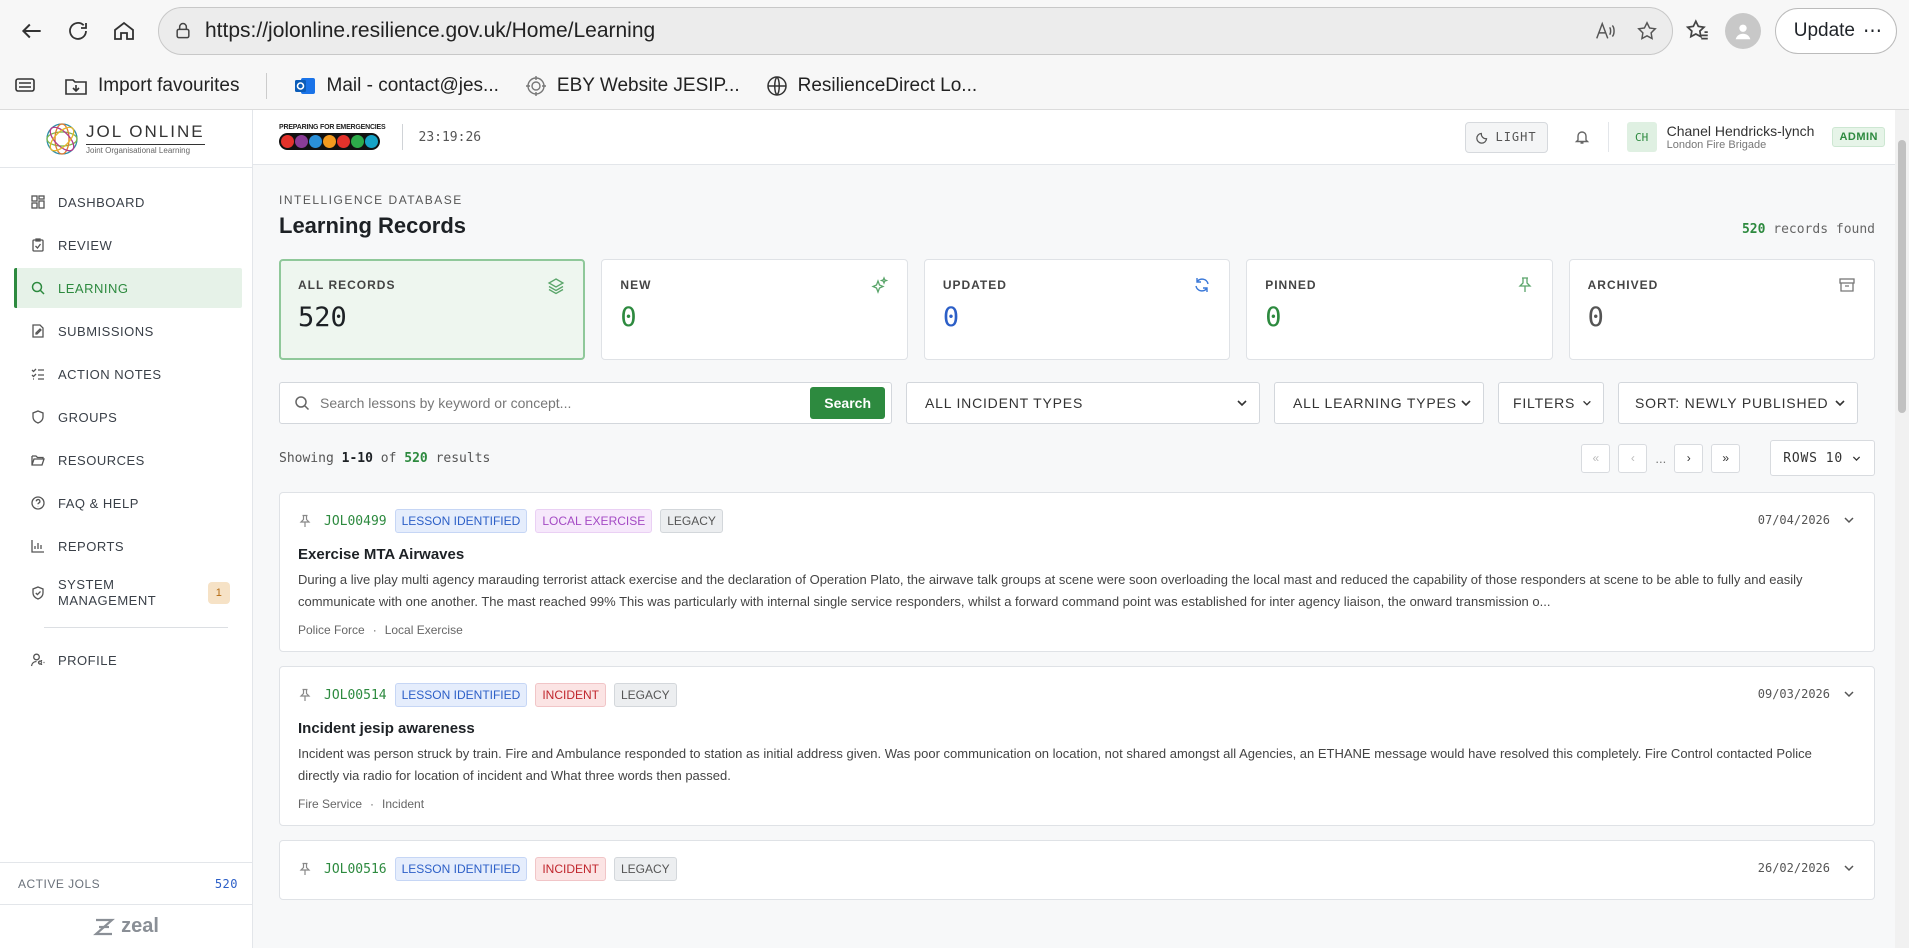  I want to click on first-page-button: «, so click(1596, 458).